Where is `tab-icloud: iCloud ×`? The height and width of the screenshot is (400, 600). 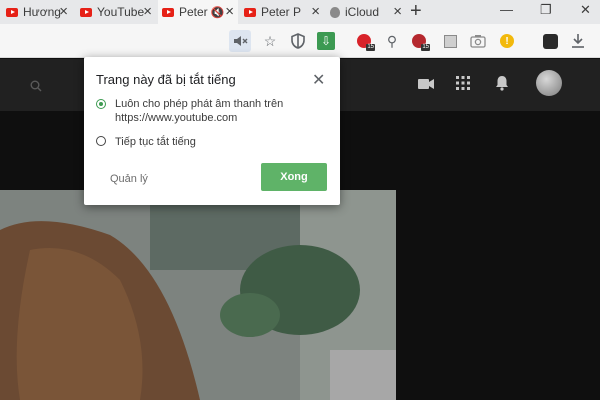
tab-icloud: iCloud × is located at coordinates (366, 12).